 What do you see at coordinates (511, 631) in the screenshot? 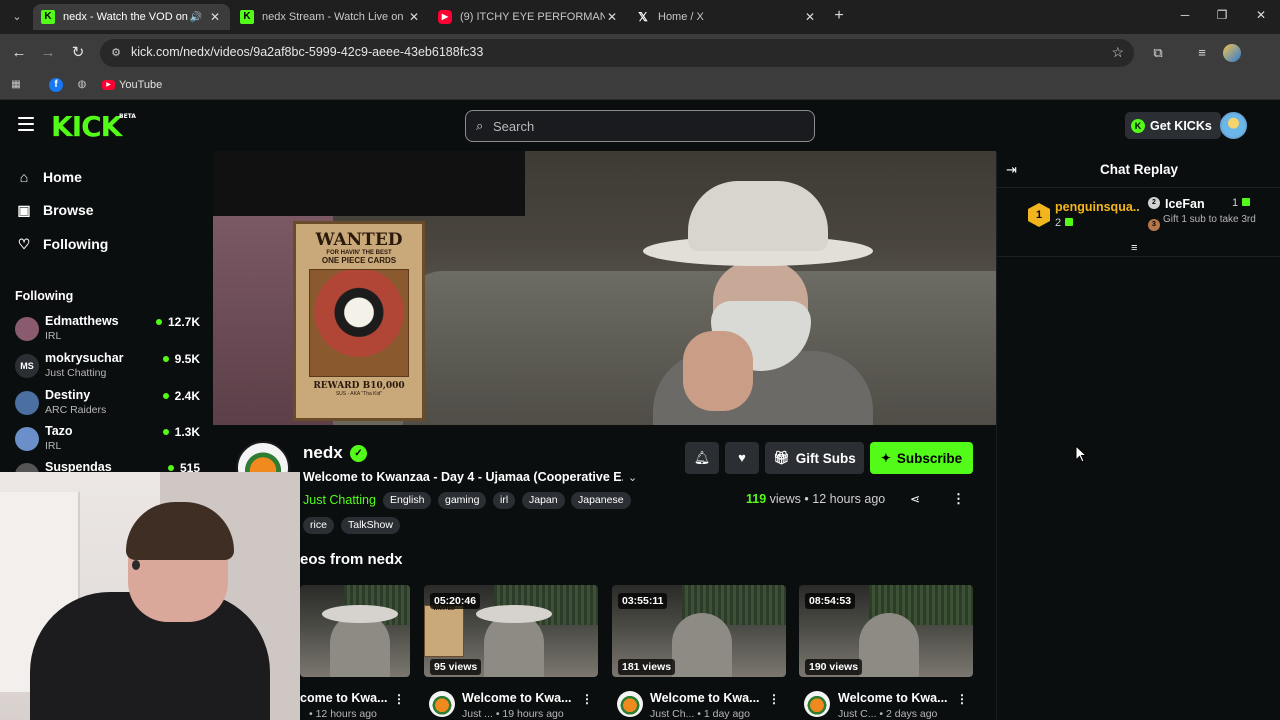
I see `video-card-thumbnail: WANTED 05:20:46 95 views` at bounding box center [511, 631].